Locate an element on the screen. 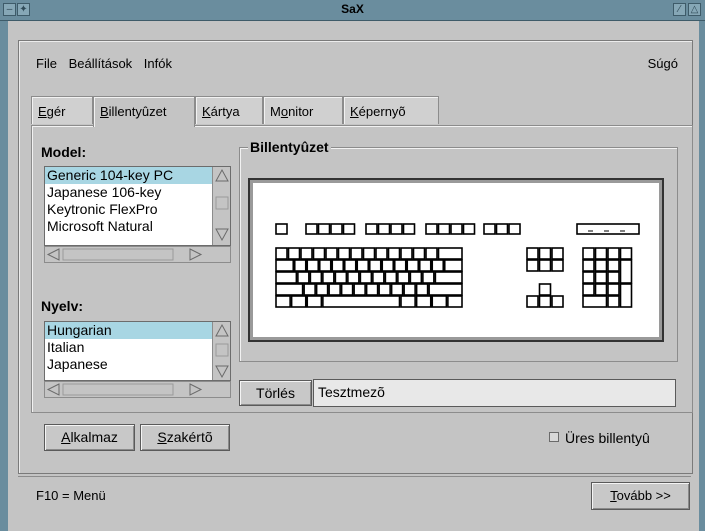 The width and height of the screenshot is (705, 531). language-horizontal-scrollbar is located at coordinates (137, 389).